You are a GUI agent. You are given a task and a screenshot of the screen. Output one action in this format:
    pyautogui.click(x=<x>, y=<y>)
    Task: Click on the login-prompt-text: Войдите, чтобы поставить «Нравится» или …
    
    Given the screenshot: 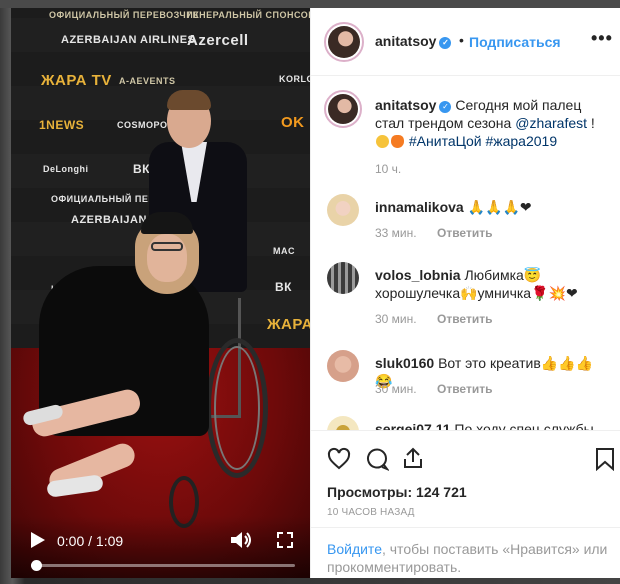 What is the action you would take?
    pyautogui.click(x=470, y=558)
    